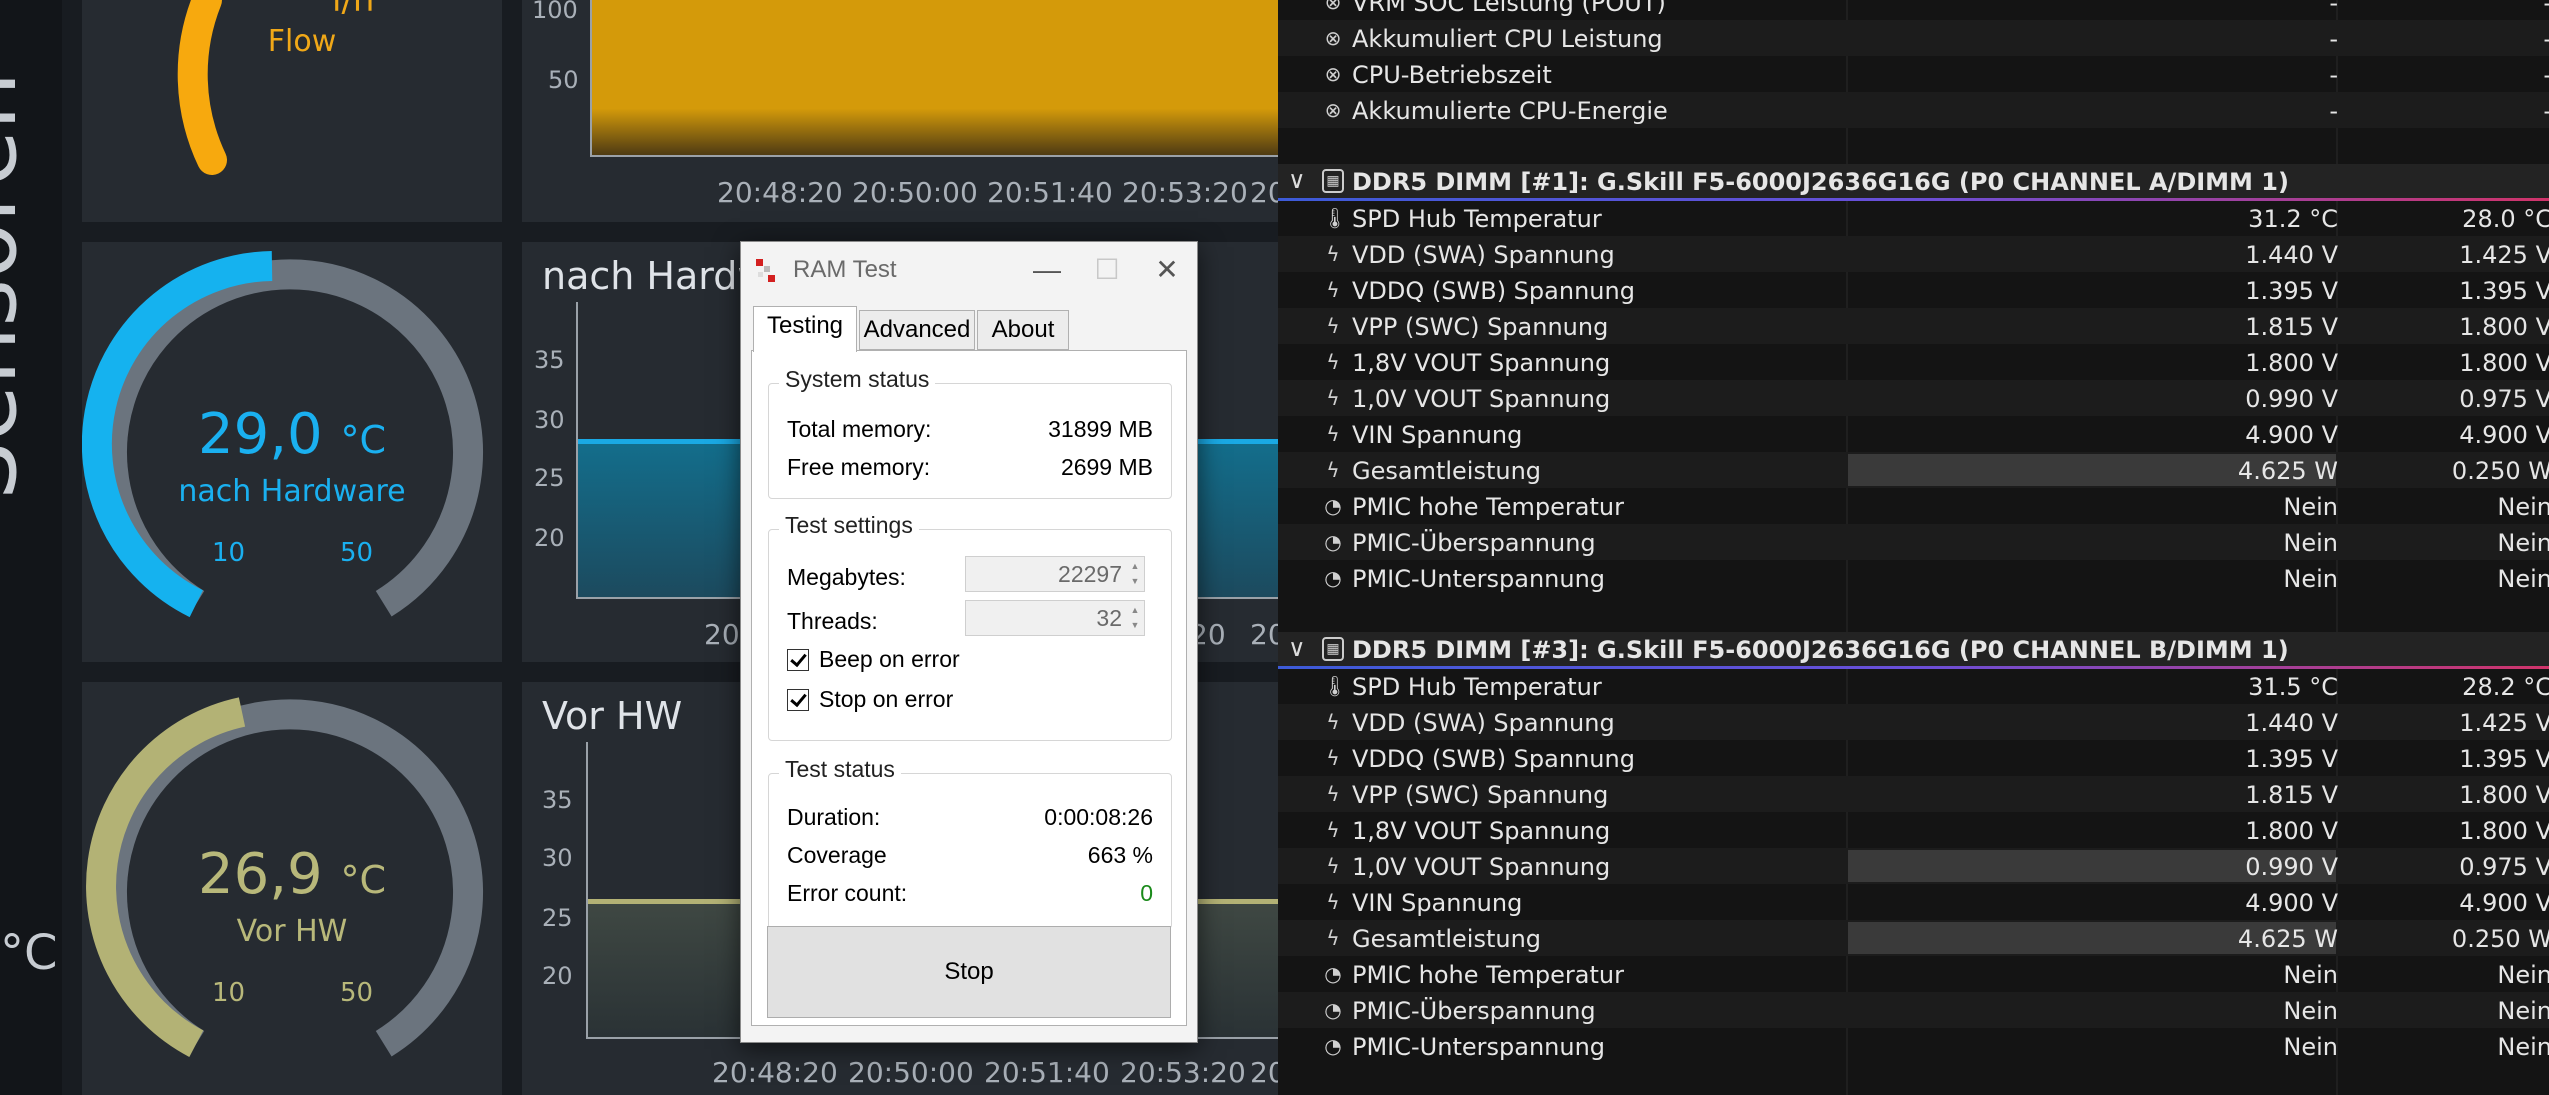  I want to click on sensor-current-value: 4.625 W, so click(2287, 939).